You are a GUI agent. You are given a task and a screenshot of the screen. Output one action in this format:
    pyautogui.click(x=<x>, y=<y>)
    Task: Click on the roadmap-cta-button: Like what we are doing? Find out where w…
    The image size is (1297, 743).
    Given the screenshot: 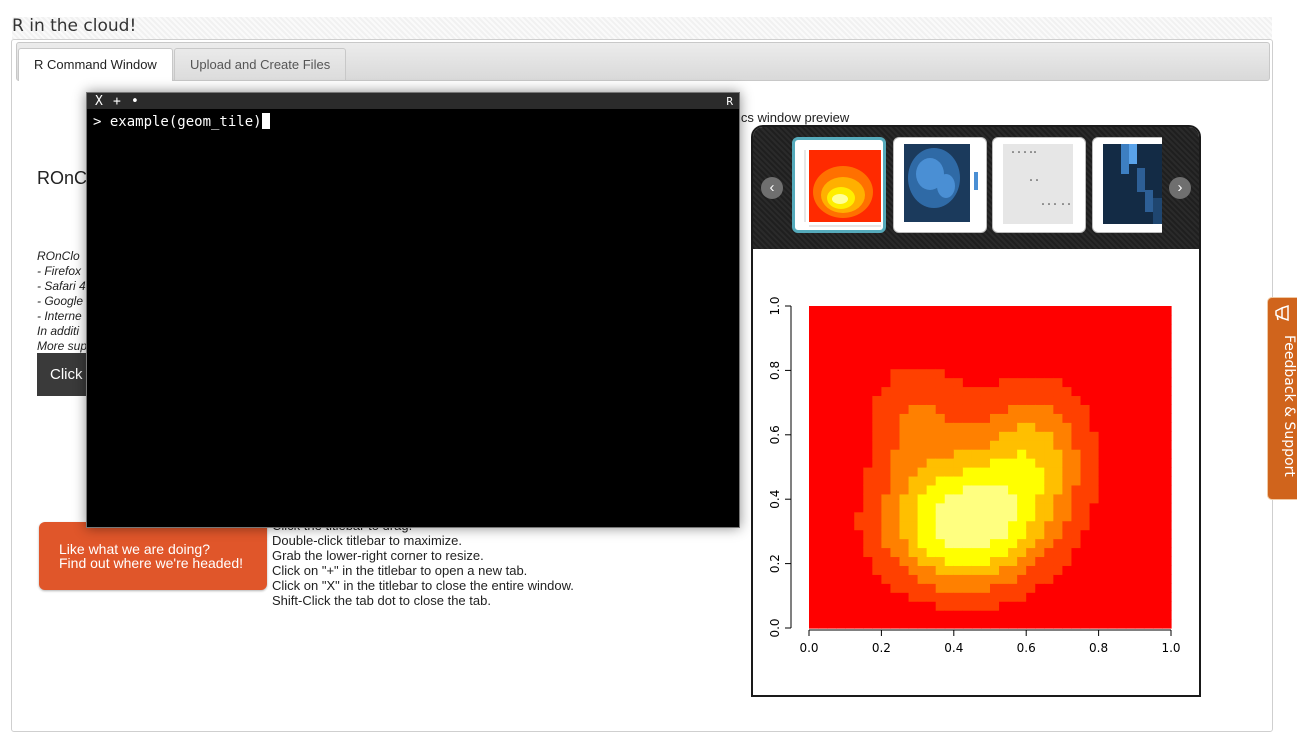 What is the action you would take?
    pyautogui.click(x=153, y=556)
    